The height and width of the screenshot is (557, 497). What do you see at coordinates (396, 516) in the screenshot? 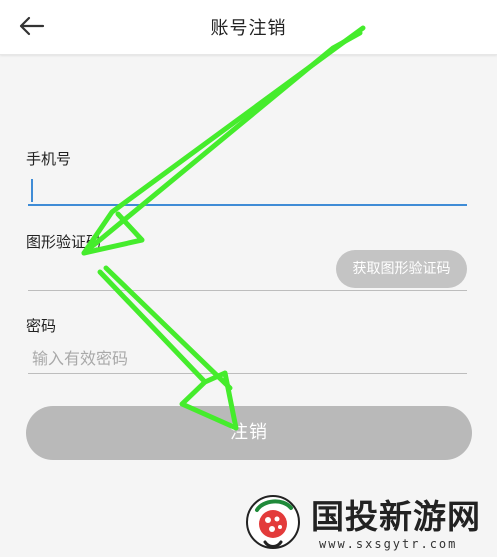
I see `watermark-site-name: 国投新游网` at bounding box center [396, 516].